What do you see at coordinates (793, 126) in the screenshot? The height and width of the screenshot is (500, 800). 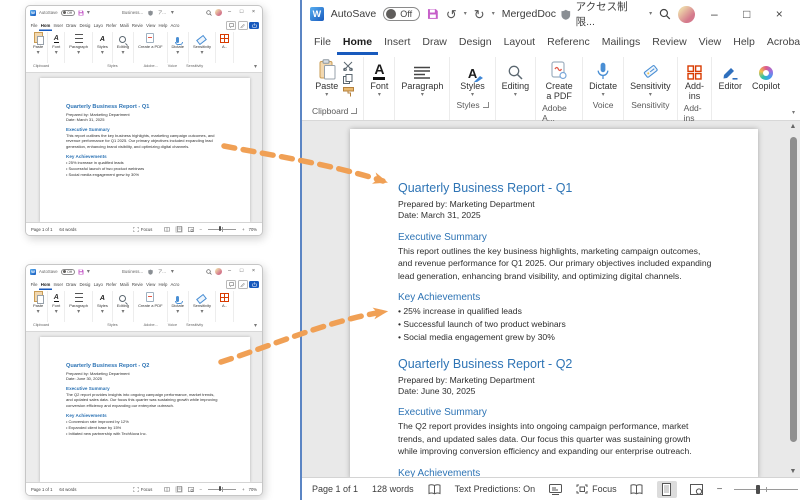 I see `scroll-up-icon: ▲` at bounding box center [793, 126].